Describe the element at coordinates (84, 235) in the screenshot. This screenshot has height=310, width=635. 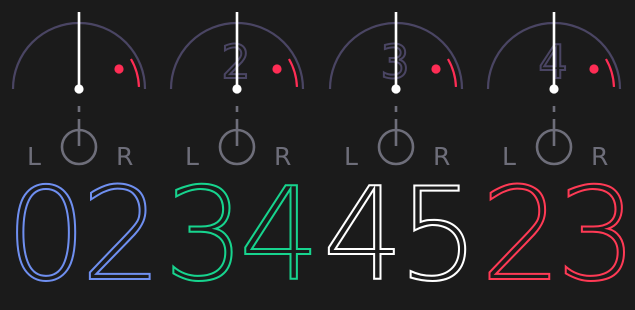
I see `channel-value: 02` at that location.